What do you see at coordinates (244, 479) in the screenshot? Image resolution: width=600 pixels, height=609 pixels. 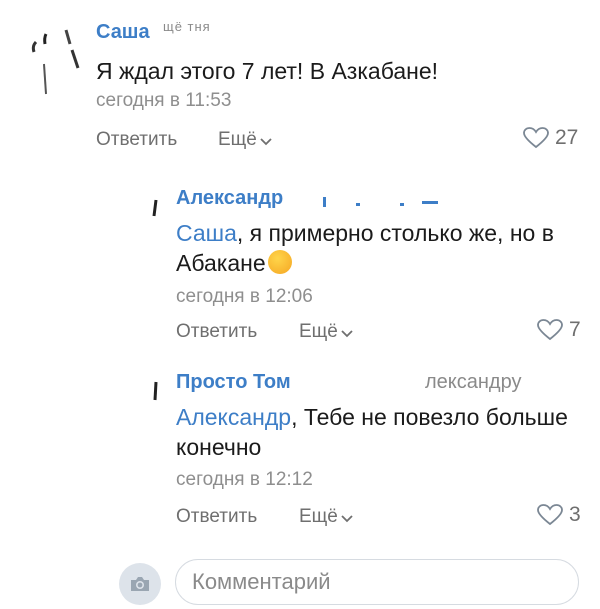 I see `comment-time: сегодня в 12:12` at bounding box center [244, 479].